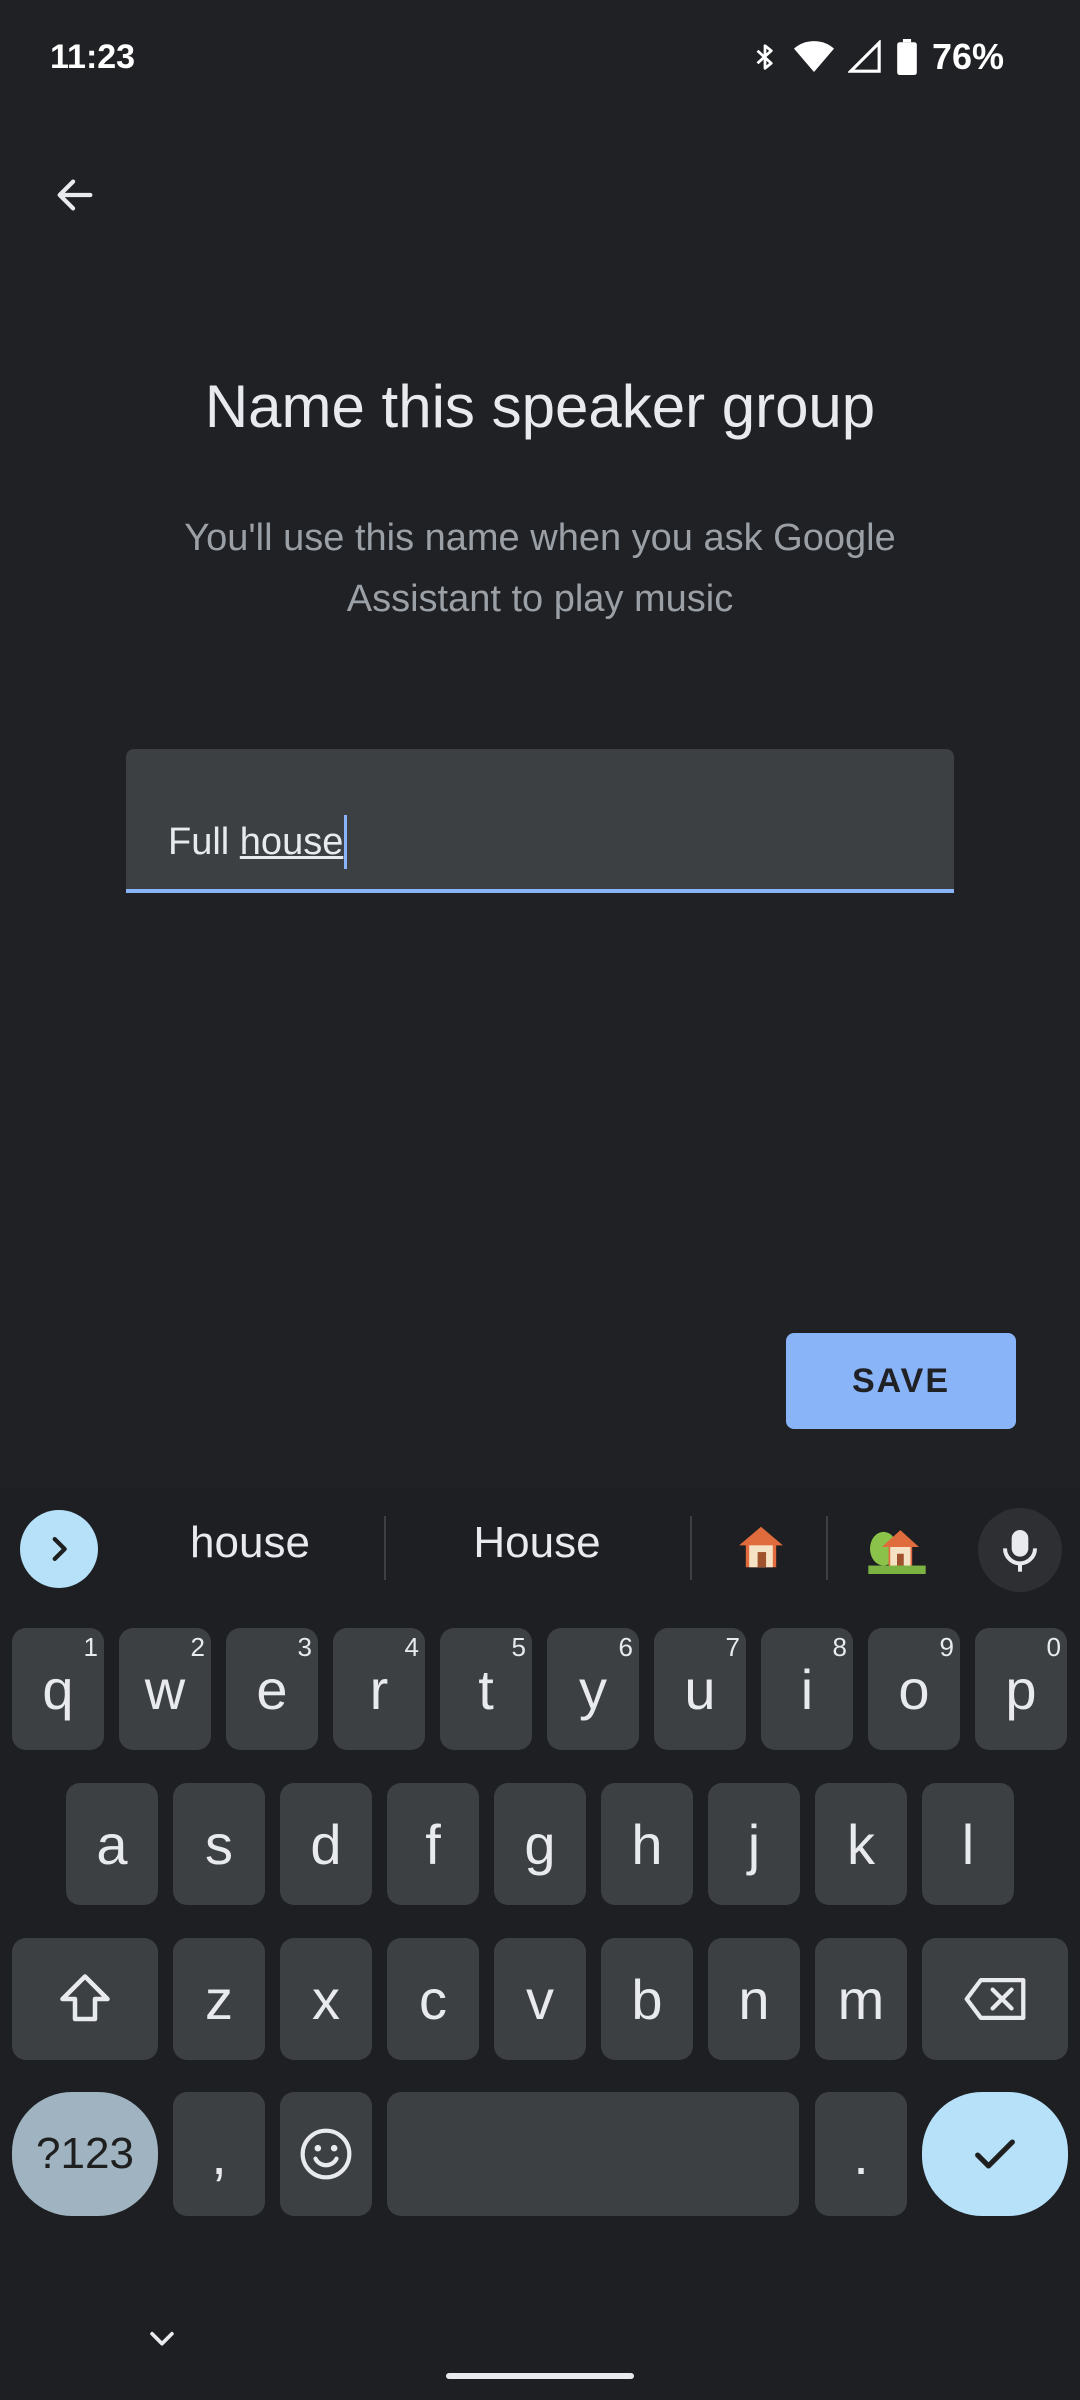 The image size is (1080, 2400). I want to click on key-g: g, so click(540, 1844).